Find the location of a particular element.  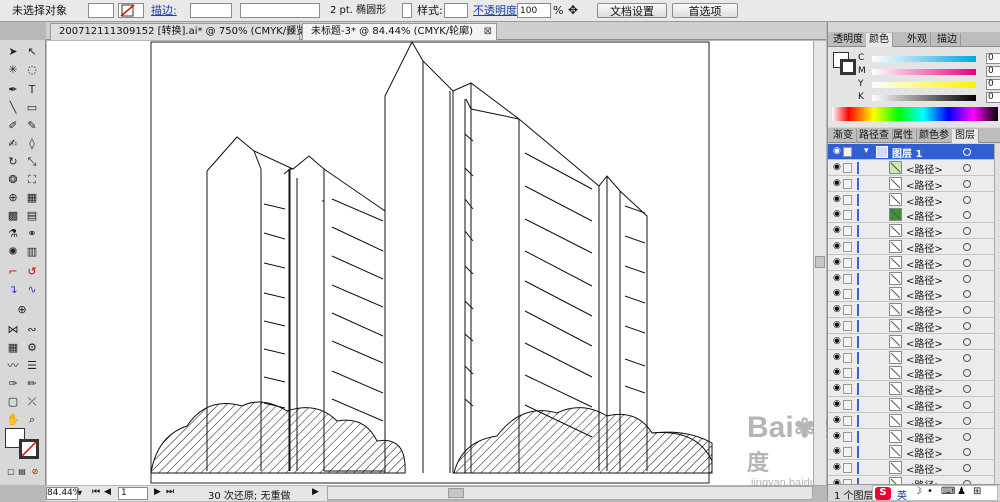

envelope-icon: ∾ is located at coordinates (32, 330).